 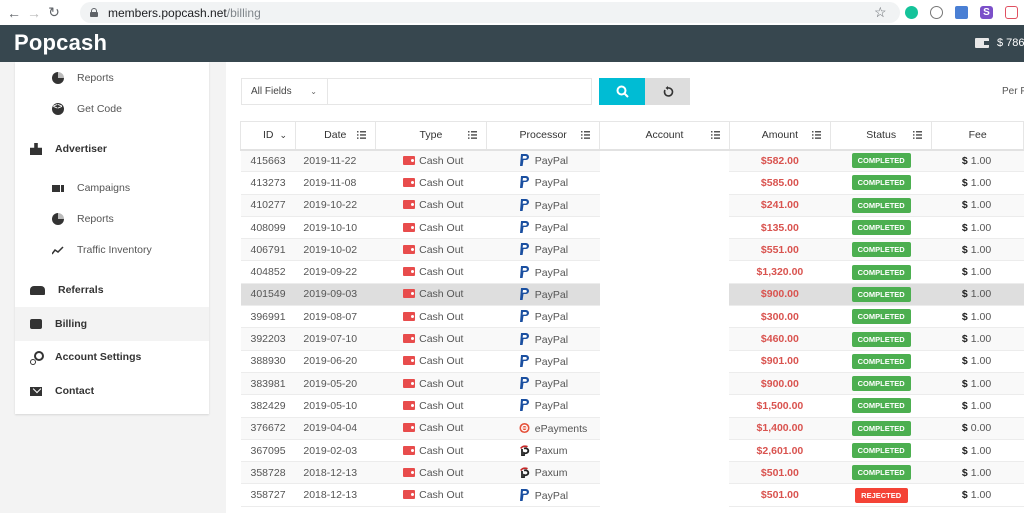 What do you see at coordinates (268, 317) in the screenshot?
I see `cell-id: 396991` at bounding box center [268, 317].